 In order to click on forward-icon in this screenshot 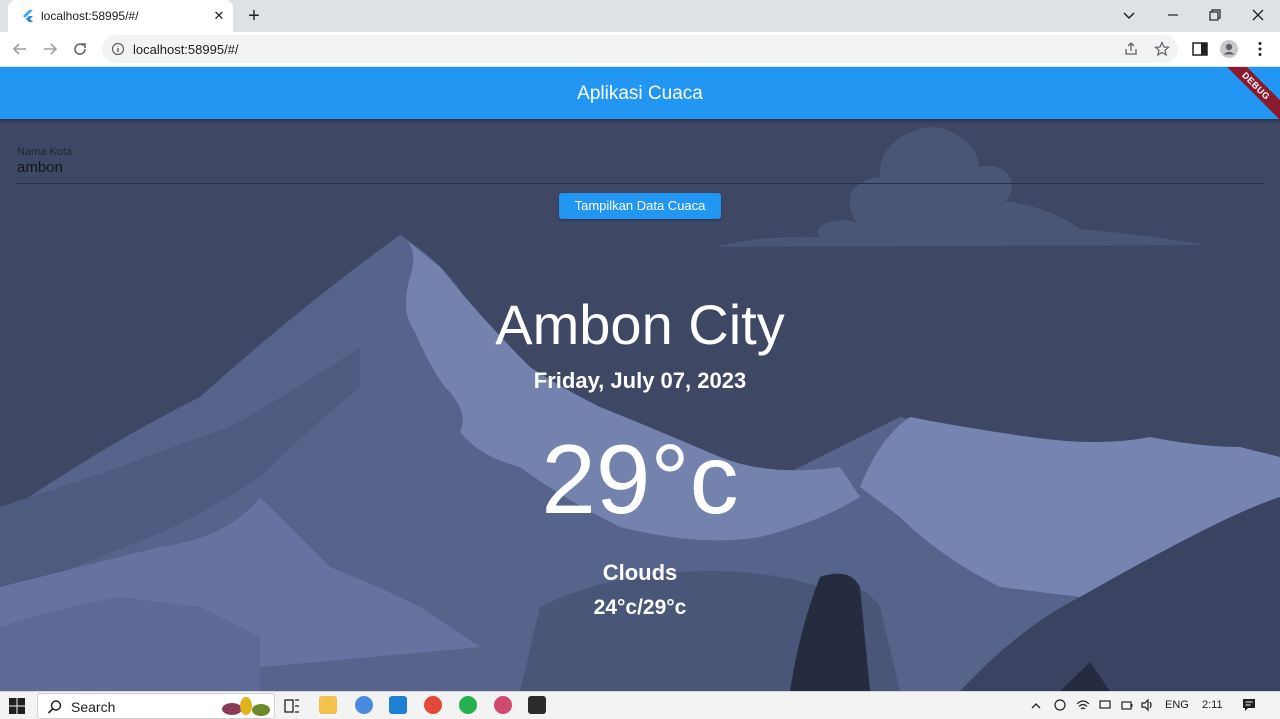, I will do `click(50, 49)`.